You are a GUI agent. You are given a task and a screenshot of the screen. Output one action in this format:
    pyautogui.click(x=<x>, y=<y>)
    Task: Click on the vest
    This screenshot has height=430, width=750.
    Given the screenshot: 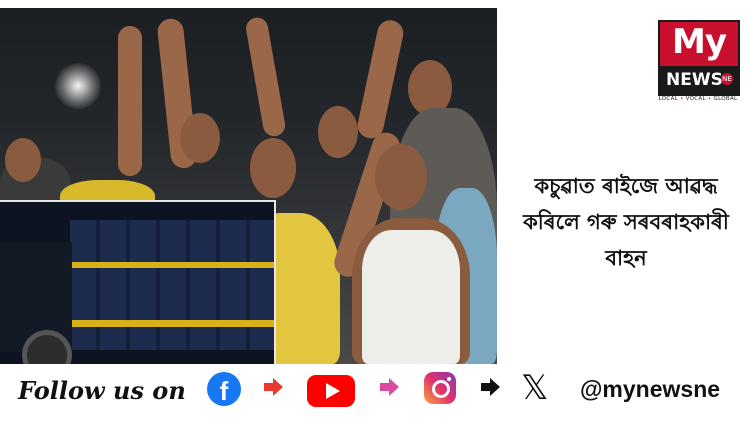 What is the action you would take?
    pyautogui.click(x=411, y=297)
    